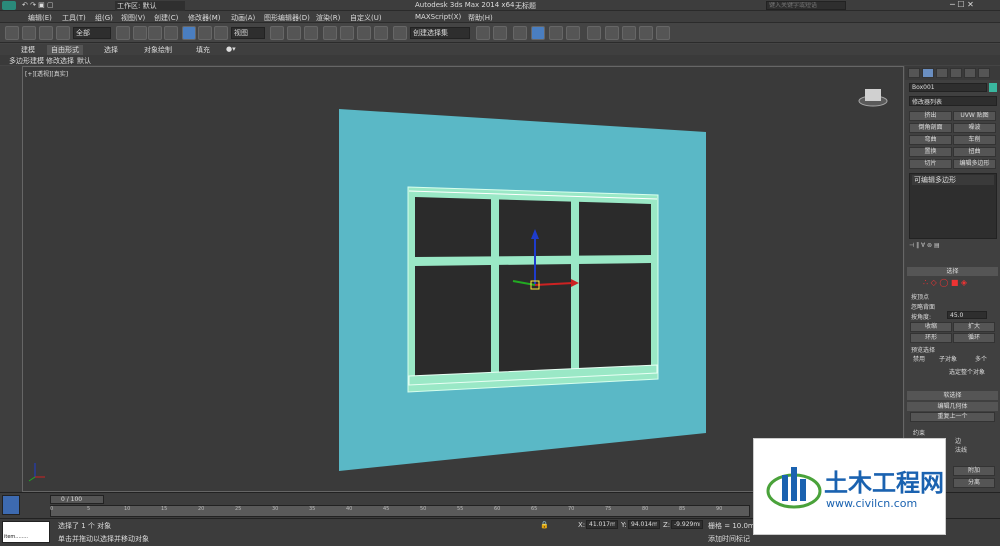 The image size is (1000, 546). I want to click on layer-manager-icon, so click(520, 33).